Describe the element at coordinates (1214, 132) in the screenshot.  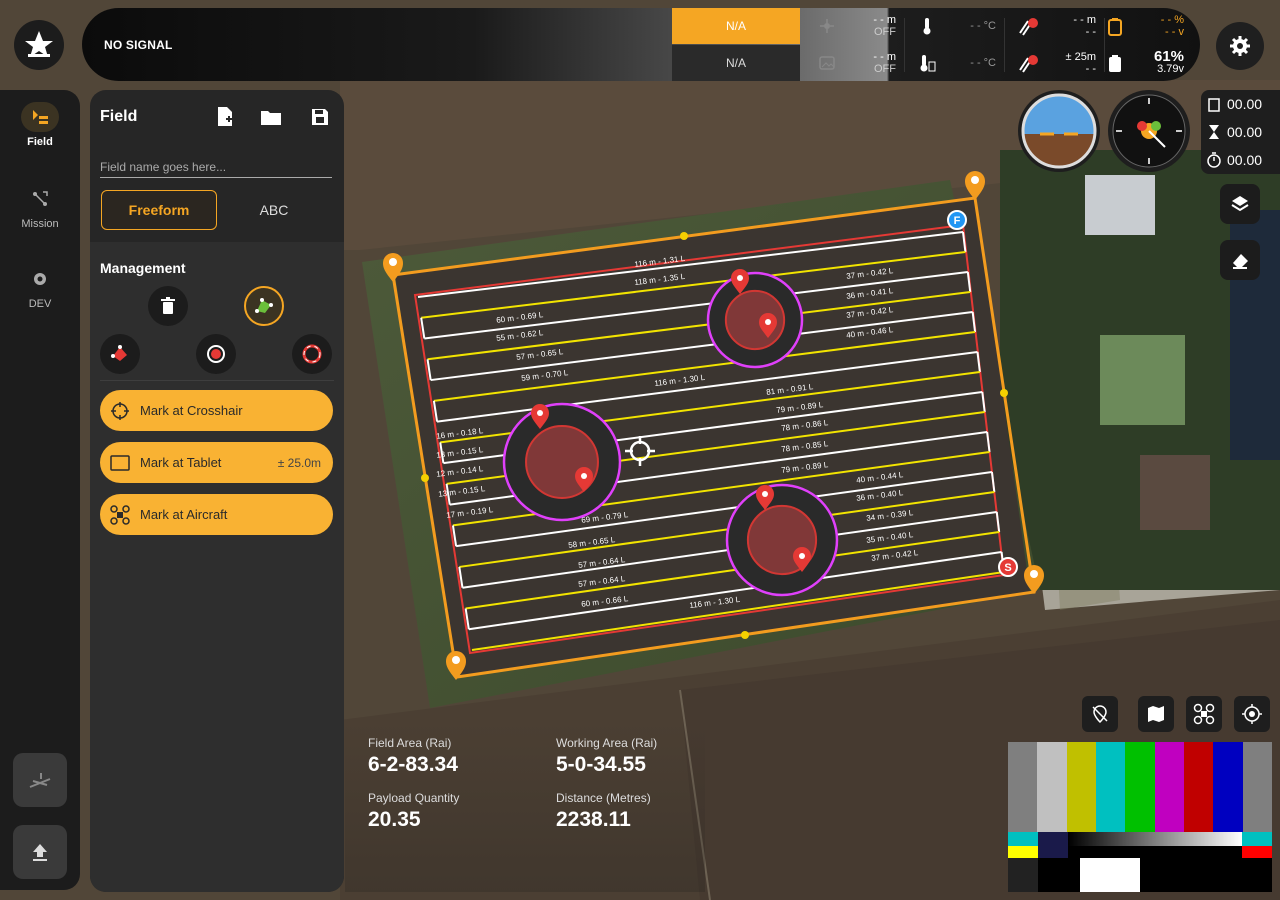
I see `hourglass-icon` at that location.